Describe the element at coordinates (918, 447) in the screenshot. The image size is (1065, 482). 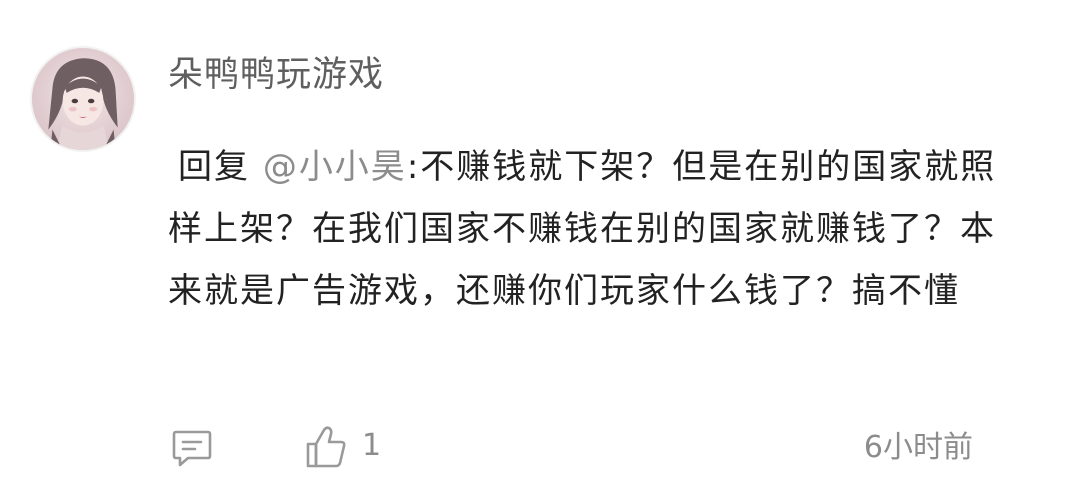
I see `timestamp: 6小时前` at that location.